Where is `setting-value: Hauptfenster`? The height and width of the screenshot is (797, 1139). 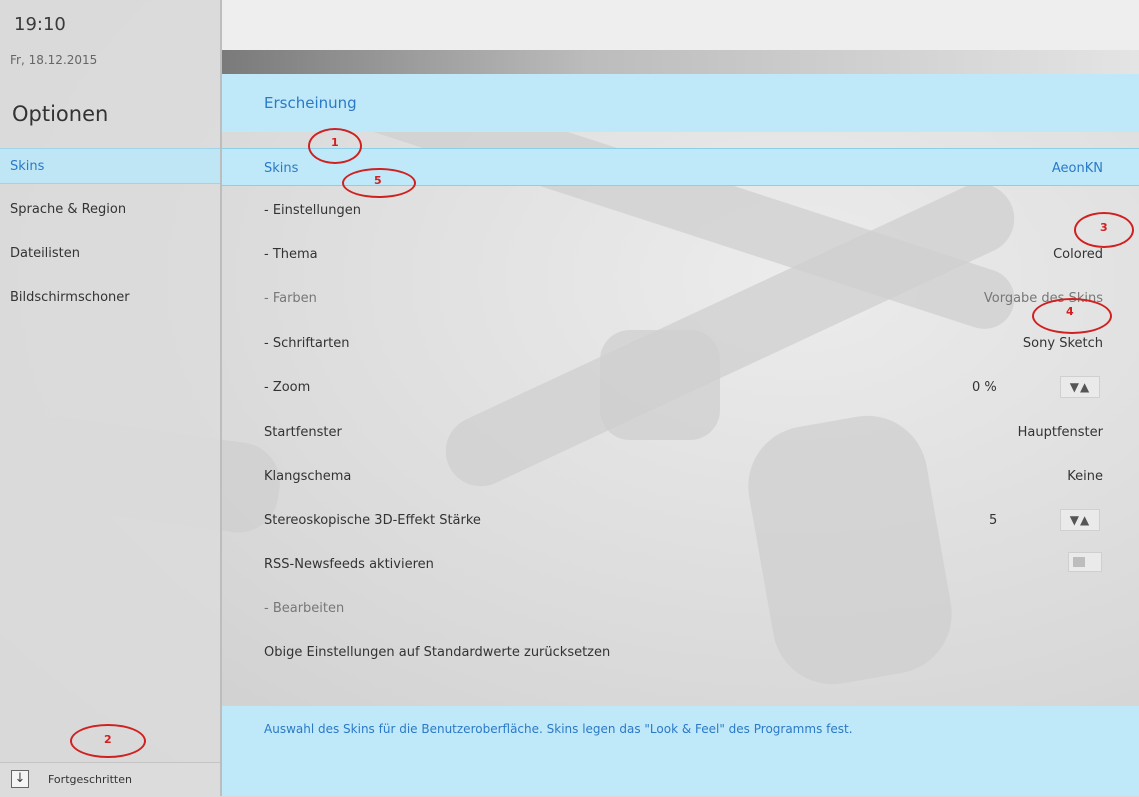 setting-value: Hauptfenster is located at coordinates (1060, 432).